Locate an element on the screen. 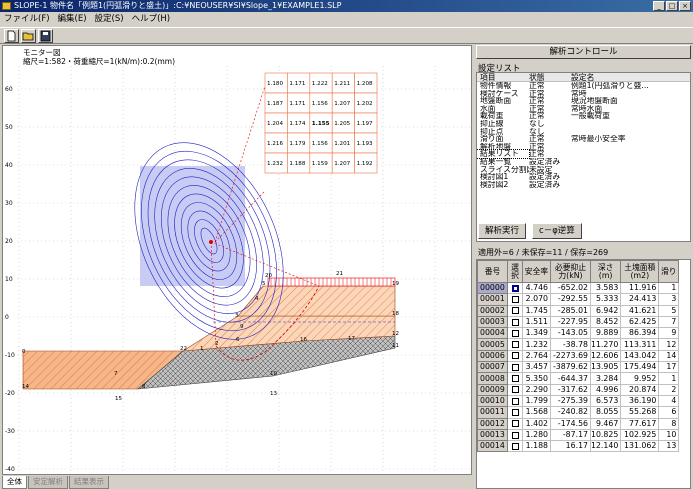  setting-item: 地盤断面 is located at coordinates (496, 101).